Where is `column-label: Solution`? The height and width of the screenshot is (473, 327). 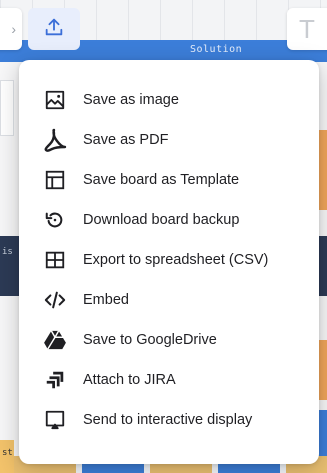 column-label: Solution is located at coordinates (216, 49).